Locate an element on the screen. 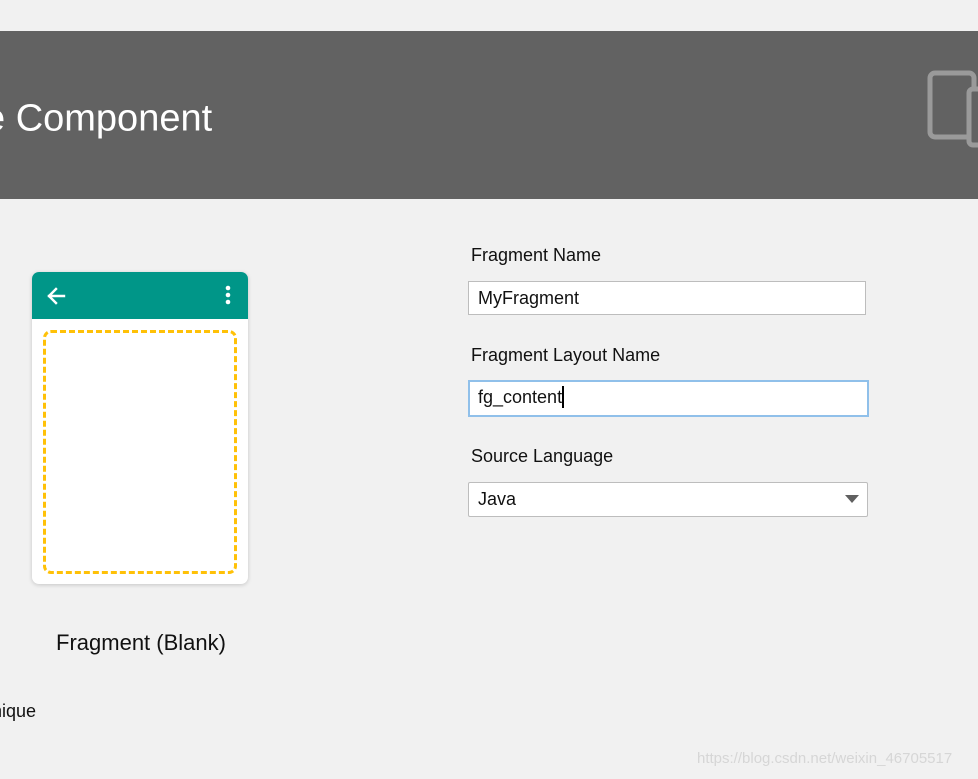 The height and width of the screenshot is (779, 978). fragment-template-preview is located at coordinates (140, 428).